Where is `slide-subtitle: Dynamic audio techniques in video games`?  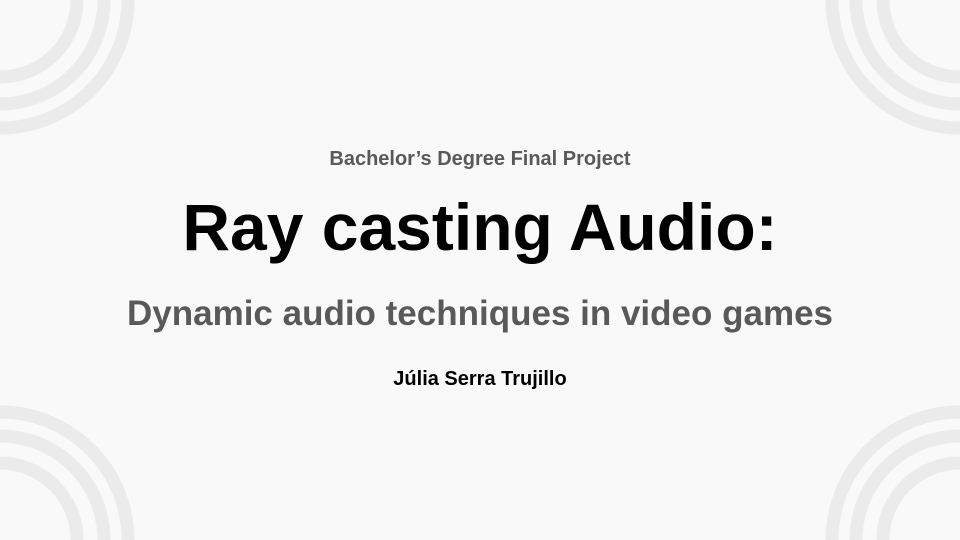
slide-subtitle: Dynamic audio techniques in video games is located at coordinates (479, 313).